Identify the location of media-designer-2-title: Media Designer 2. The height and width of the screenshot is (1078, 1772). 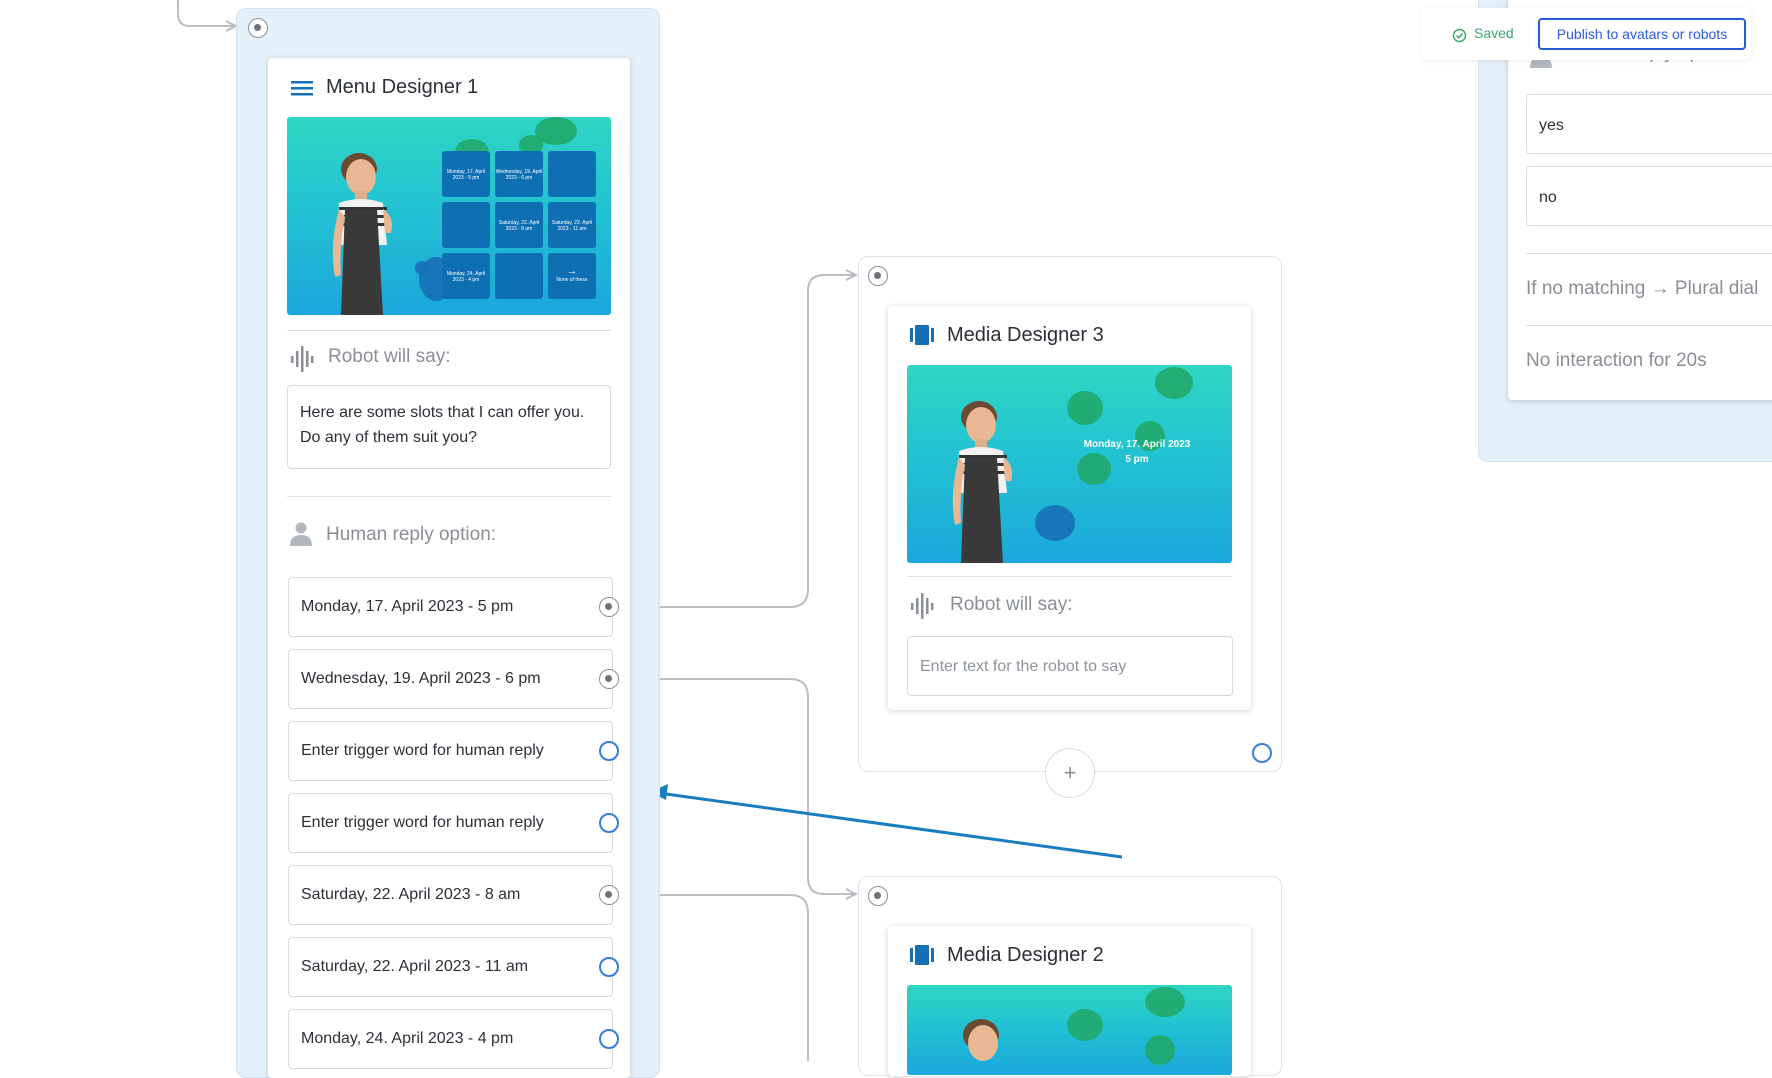
(1025, 955).